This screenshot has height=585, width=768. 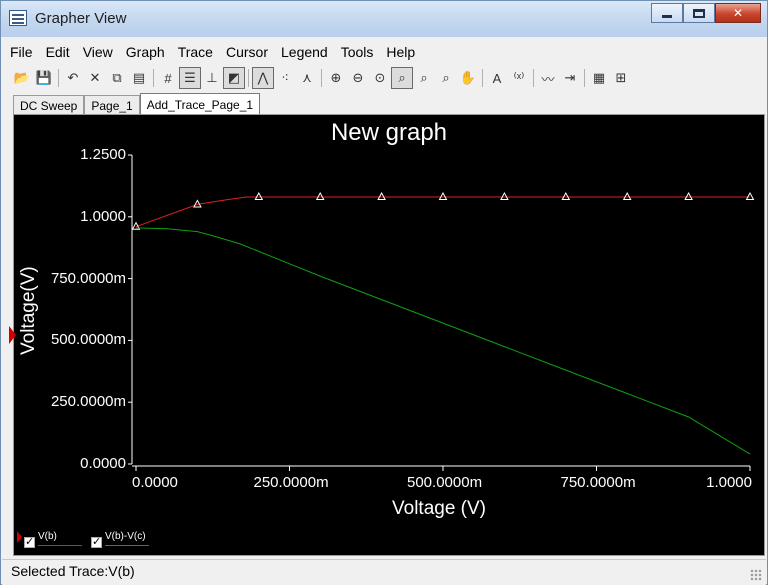 I want to click on x-tick-label: 1.0000, so click(x=729, y=482).